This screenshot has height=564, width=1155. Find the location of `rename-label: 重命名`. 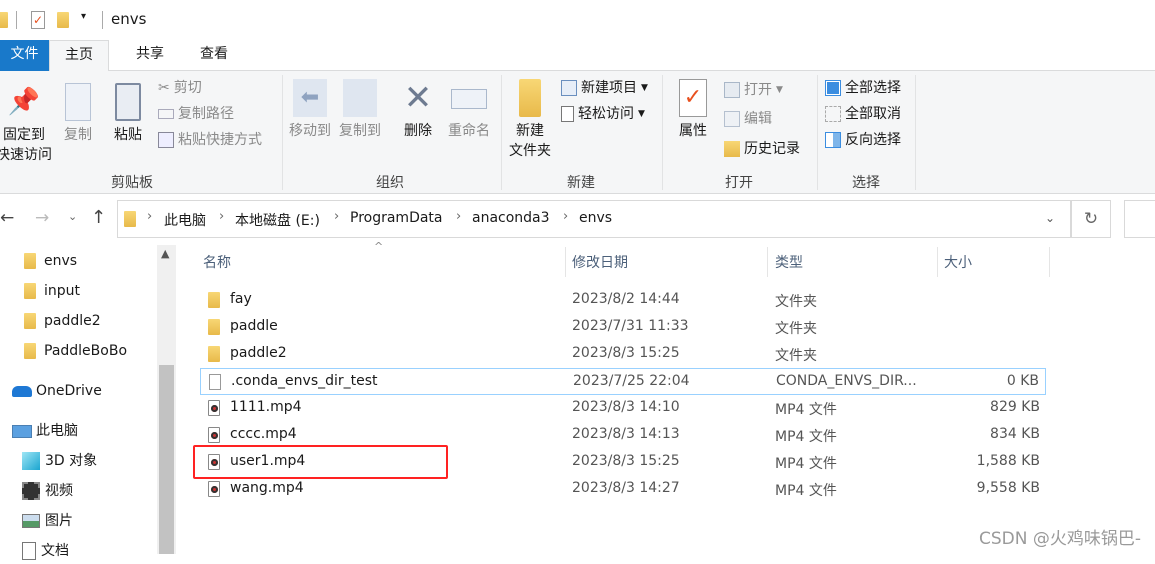

rename-label: 重命名 is located at coordinates (469, 131).